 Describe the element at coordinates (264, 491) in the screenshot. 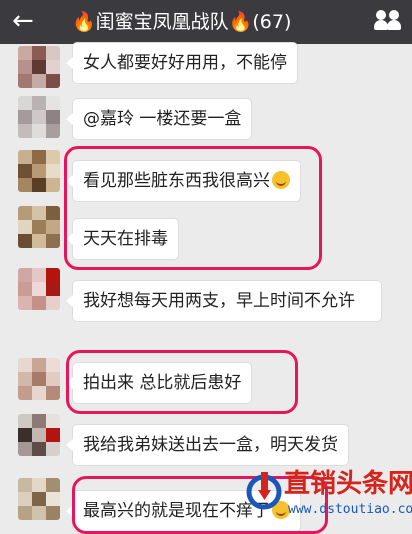

I see `watermark-logo-icon` at that location.